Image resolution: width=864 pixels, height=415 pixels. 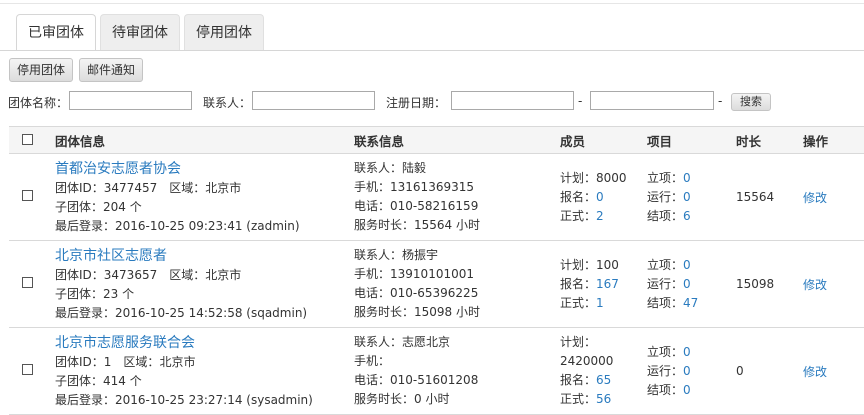 What do you see at coordinates (432, 187) in the screenshot?
I see `mobile-value: 13161369315` at bounding box center [432, 187].